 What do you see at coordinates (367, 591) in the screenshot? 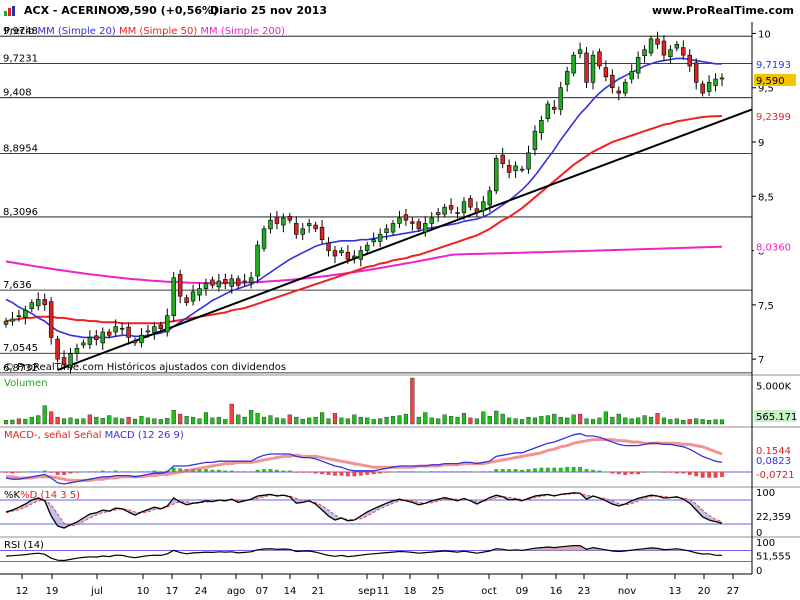
I see `x-tick-label: sep` at bounding box center [367, 591].